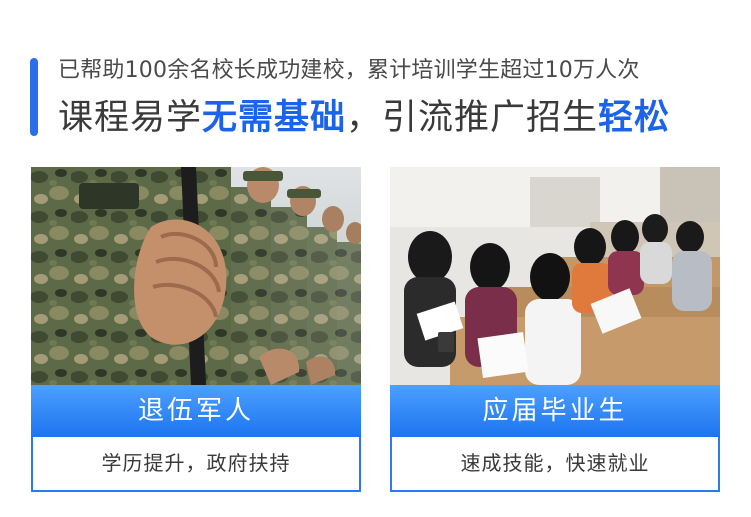  I want to click on graduates-desc: 速成技能，快速就业, so click(555, 464).